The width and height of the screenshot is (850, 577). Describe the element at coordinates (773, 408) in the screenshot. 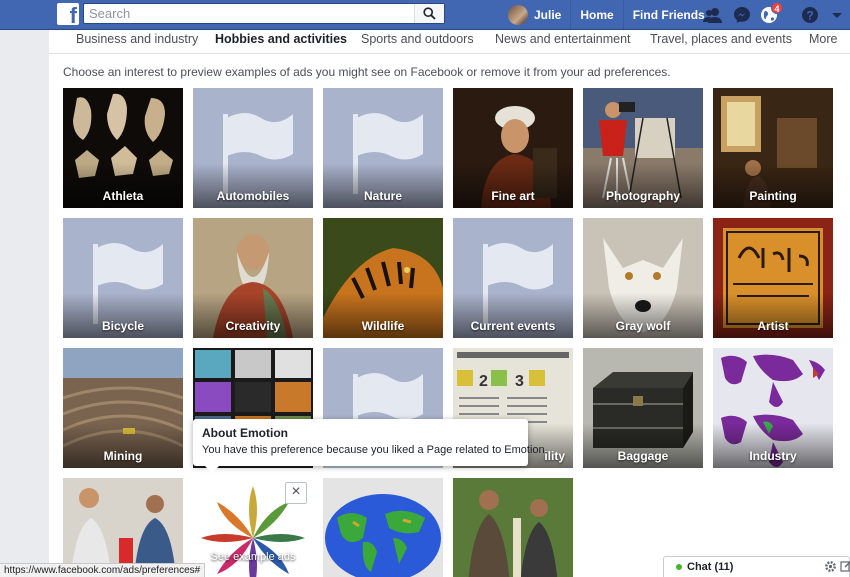

I see `interest-tile-industry: Industry` at that location.